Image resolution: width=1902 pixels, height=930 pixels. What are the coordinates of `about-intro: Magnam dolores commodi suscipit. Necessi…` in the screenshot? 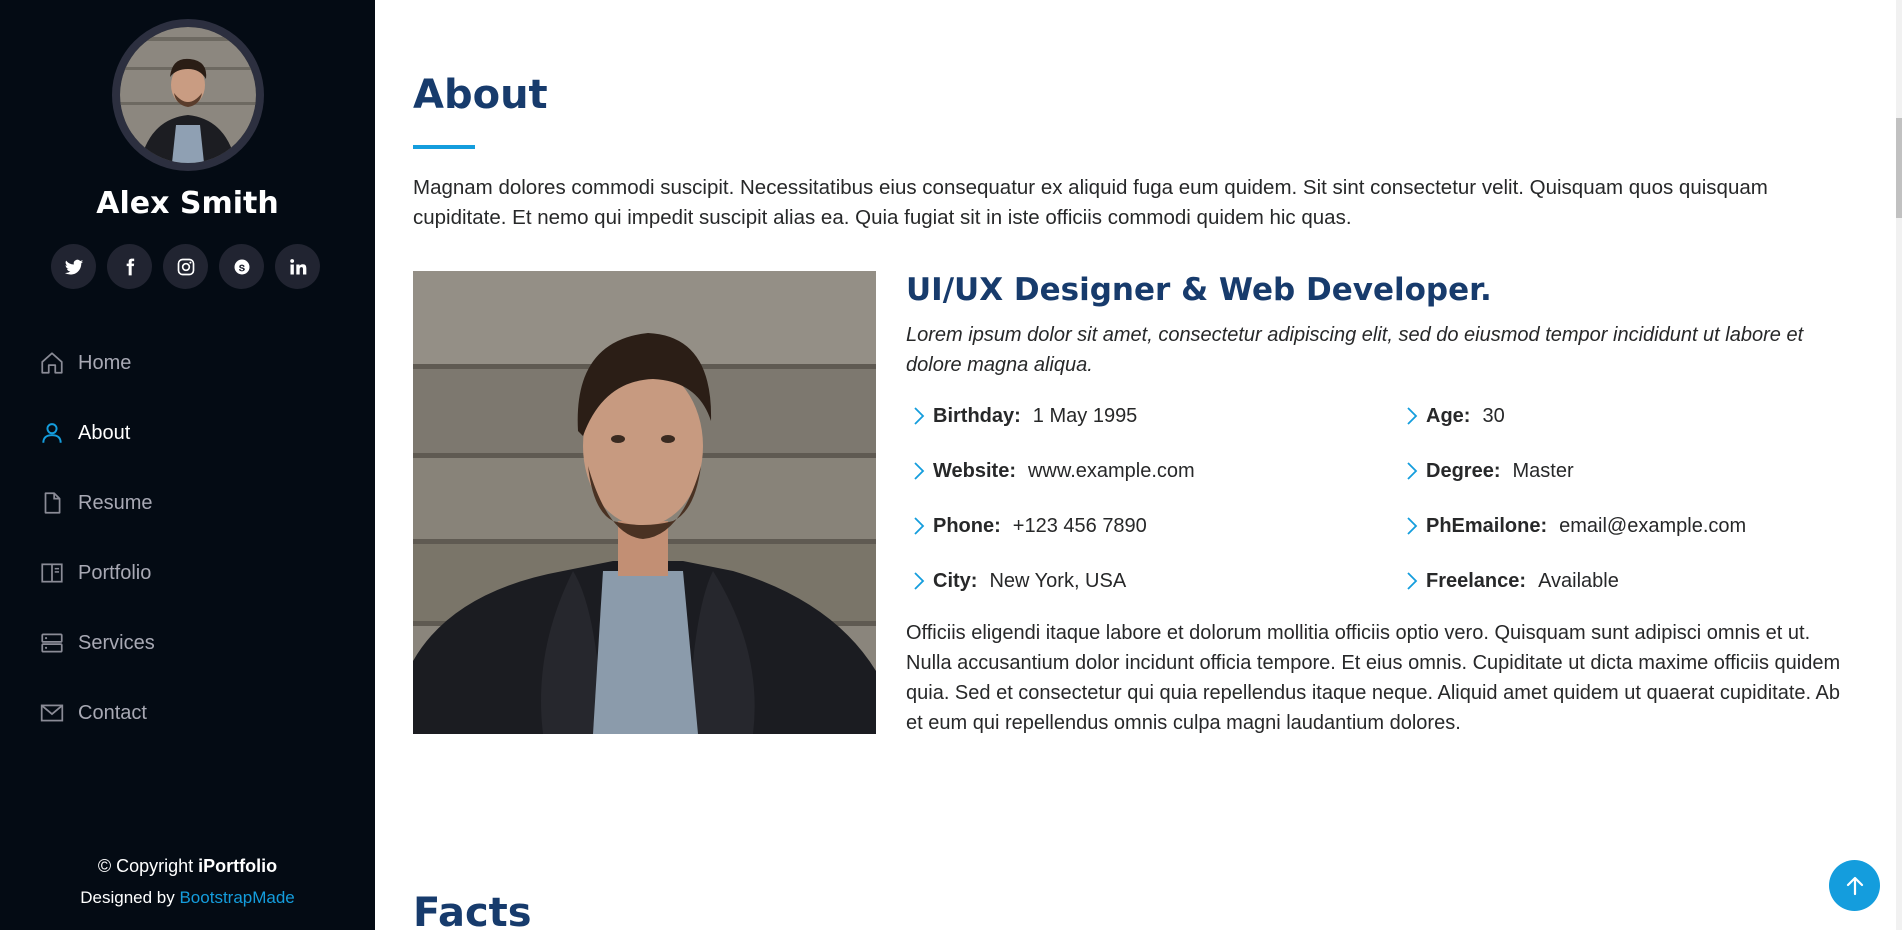 It's located at (1090, 202).